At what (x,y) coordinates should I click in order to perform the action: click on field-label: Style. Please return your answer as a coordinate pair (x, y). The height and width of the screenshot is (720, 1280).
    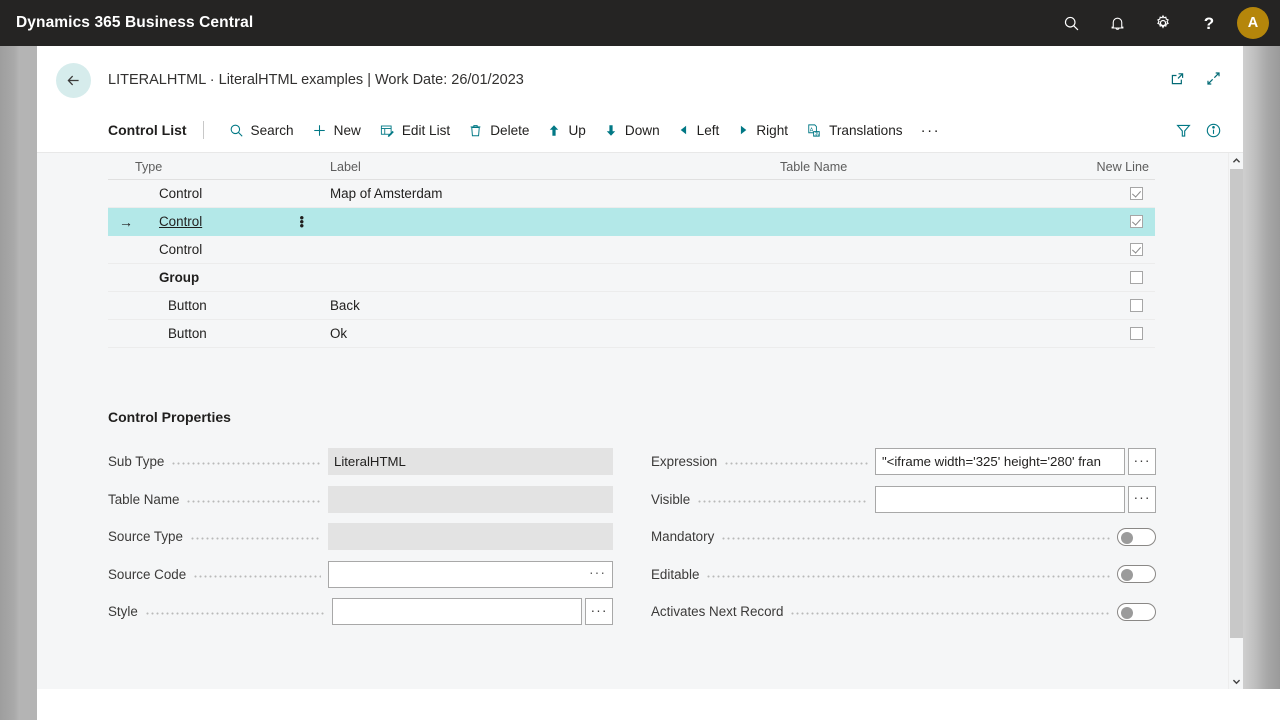
    Looking at the image, I should click on (123, 612).